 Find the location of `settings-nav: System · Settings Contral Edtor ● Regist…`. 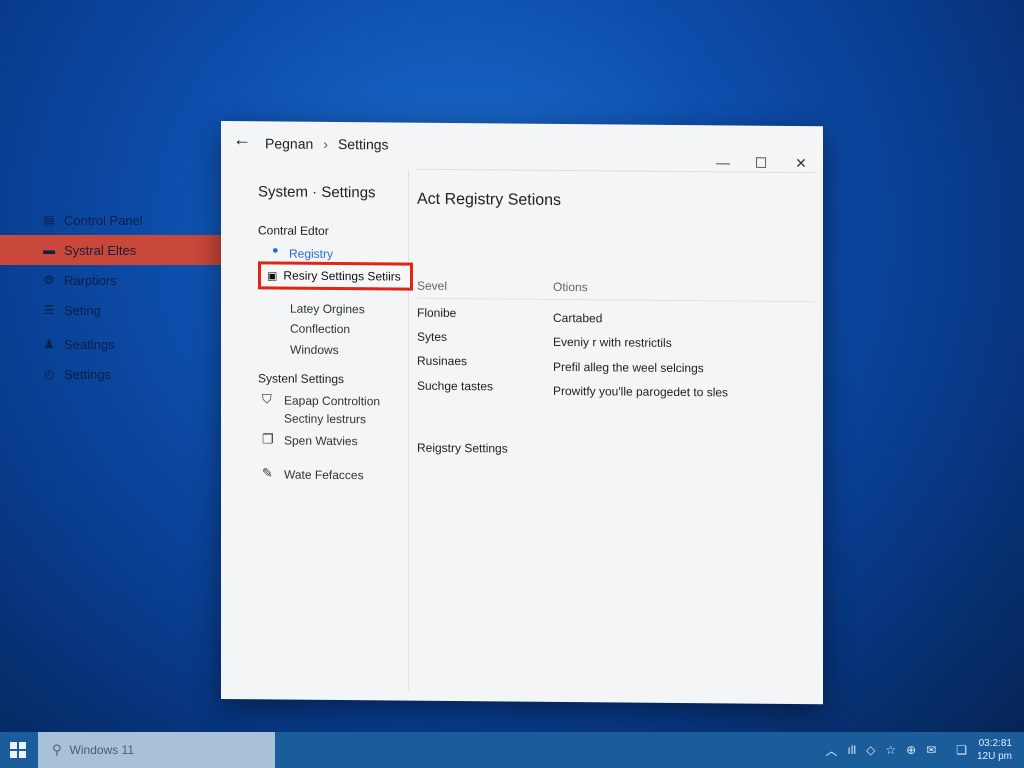

settings-nav: System · Settings Contral Edtor ● Regist… is located at coordinates (317, 430).